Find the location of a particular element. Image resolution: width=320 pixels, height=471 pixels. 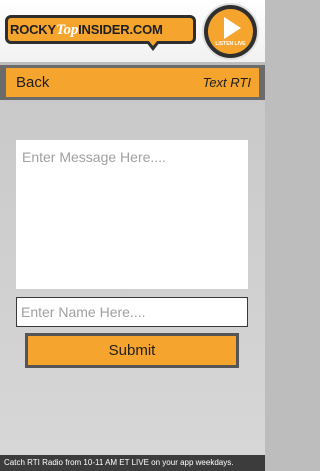

submit-button-label: Submit is located at coordinates (132, 350).